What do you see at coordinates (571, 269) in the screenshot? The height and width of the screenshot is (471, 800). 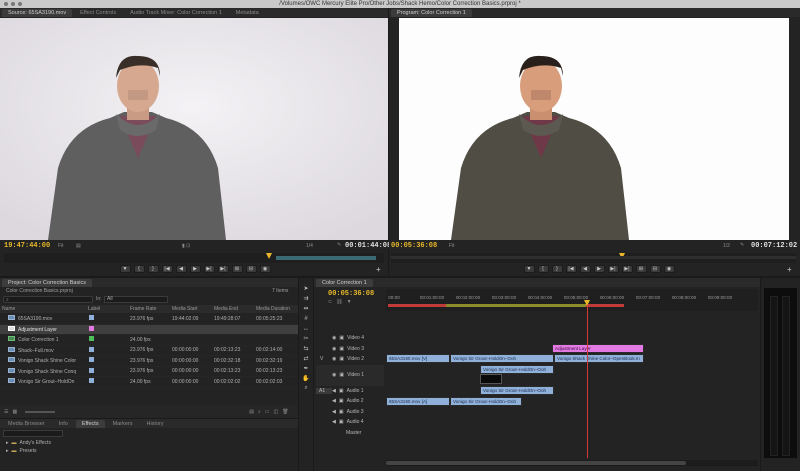 I see `go-to-in-icon: |◀` at bounding box center [571, 269].